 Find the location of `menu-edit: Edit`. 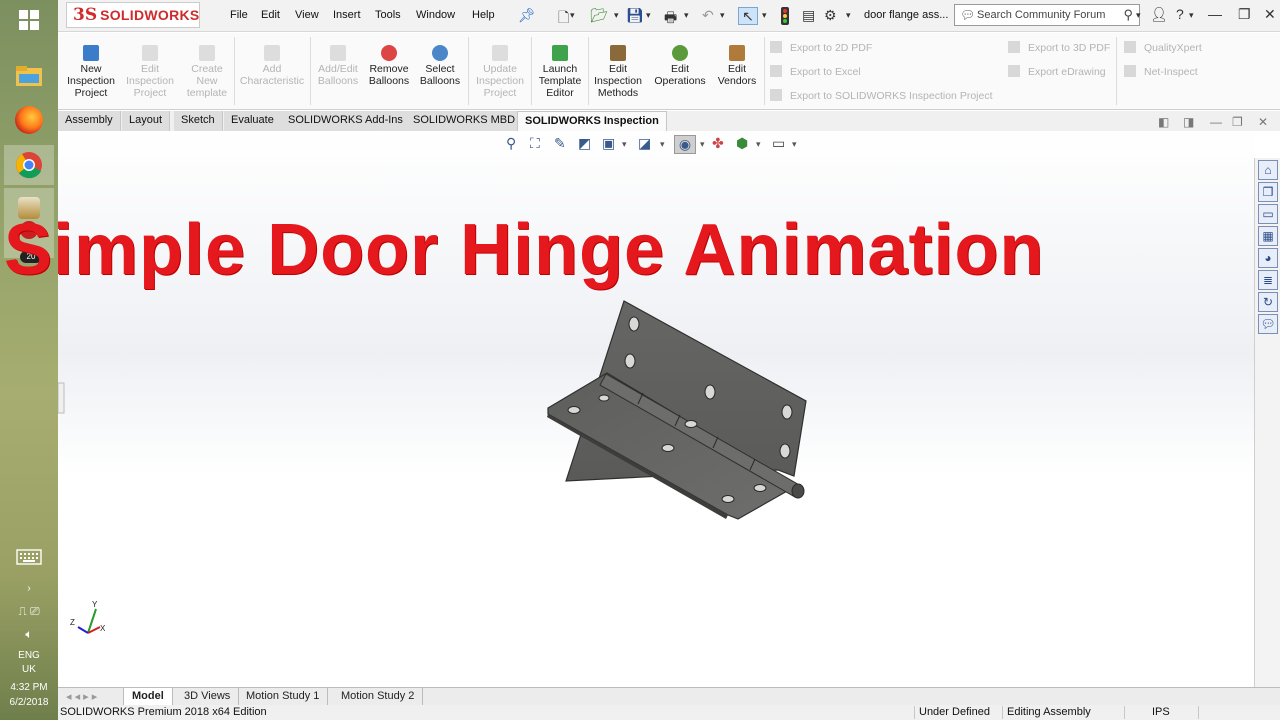

menu-edit: Edit is located at coordinates (270, 15).